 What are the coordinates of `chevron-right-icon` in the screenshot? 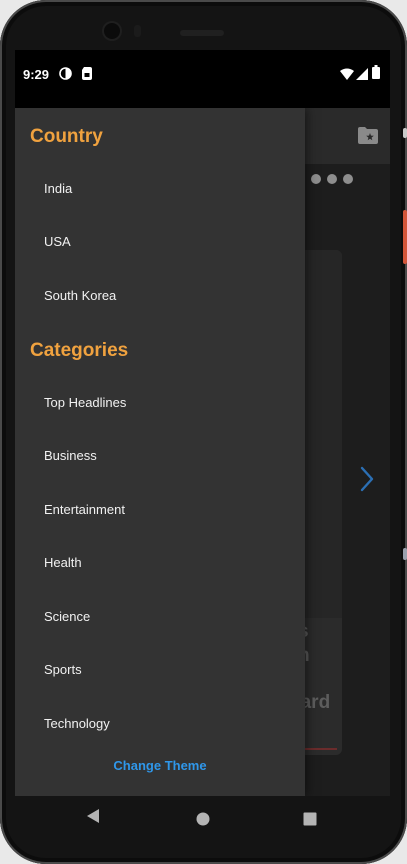 It's located at (367, 481).